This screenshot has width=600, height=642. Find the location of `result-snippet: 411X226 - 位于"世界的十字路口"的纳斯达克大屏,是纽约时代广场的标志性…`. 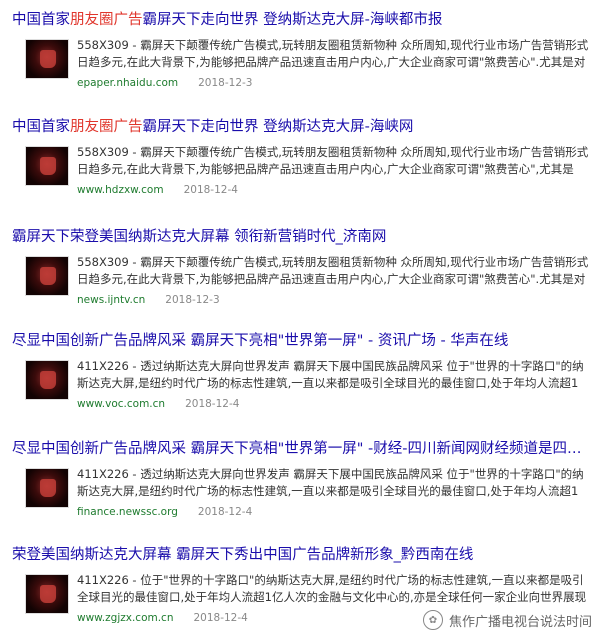

result-snippet: 411X226 - 位于"世界的十字路口"的纳斯达克大屏,是纽约时代广场的标志性… is located at coordinates (332, 588).